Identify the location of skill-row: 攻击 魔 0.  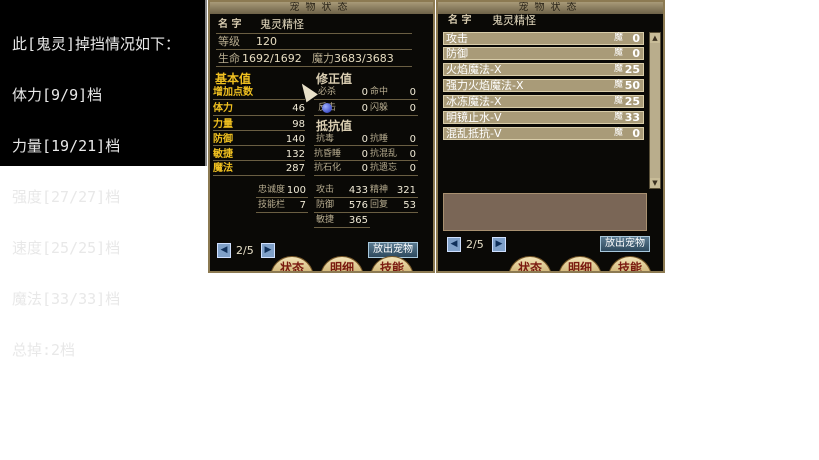
(543, 38).